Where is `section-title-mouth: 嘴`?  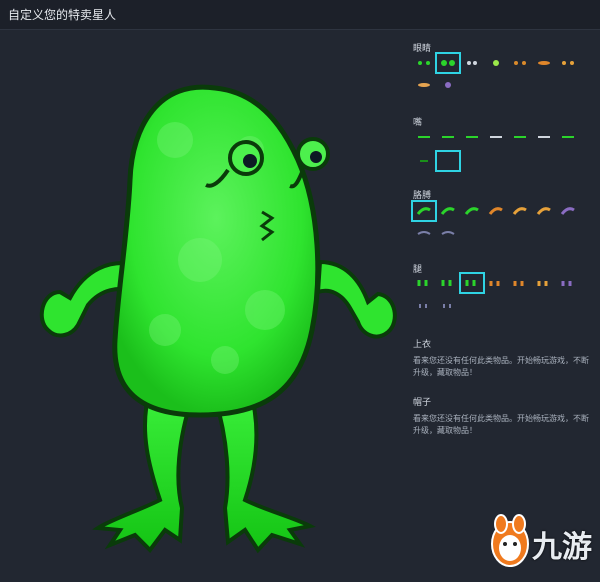
section-title-mouth: 嘴 is located at coordinates (418, 123).